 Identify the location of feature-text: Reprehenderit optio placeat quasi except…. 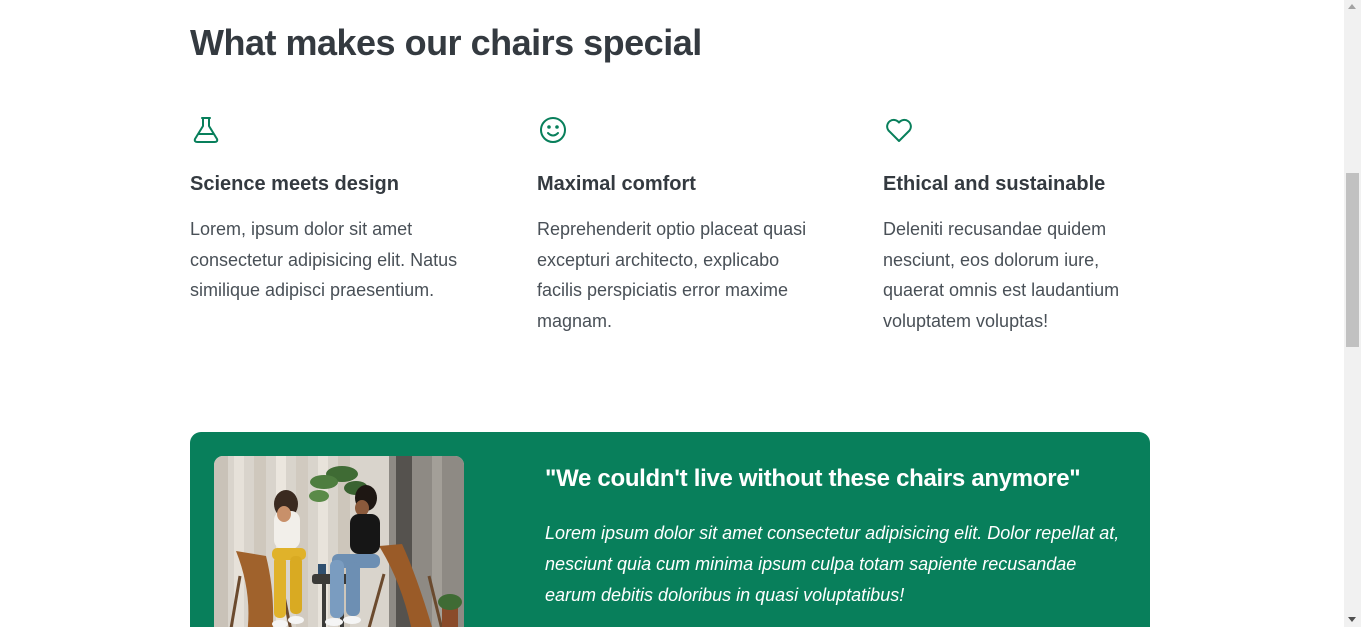
(672, 275).